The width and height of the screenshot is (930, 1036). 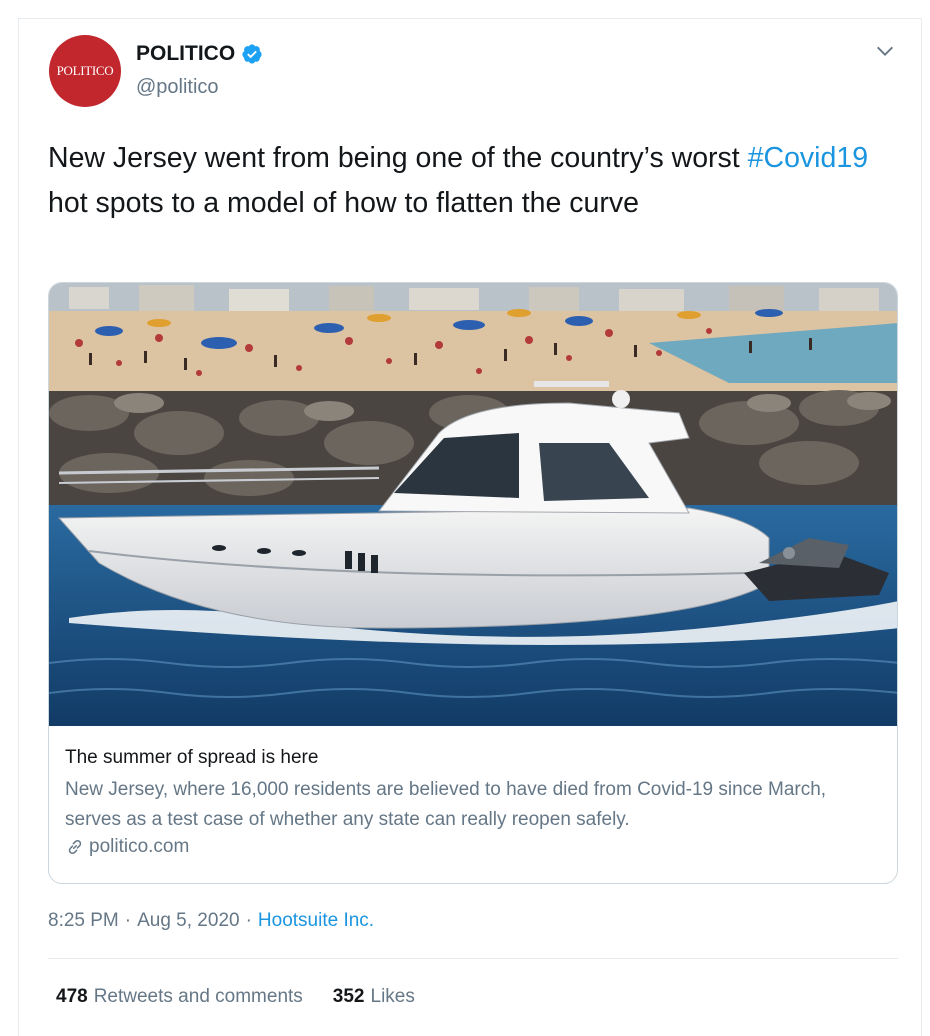 What do you see at coordinates (188, 921) in the screenshot?
I see `tweet-date: Aug 5, 2020` at bounding box center [188, 921].